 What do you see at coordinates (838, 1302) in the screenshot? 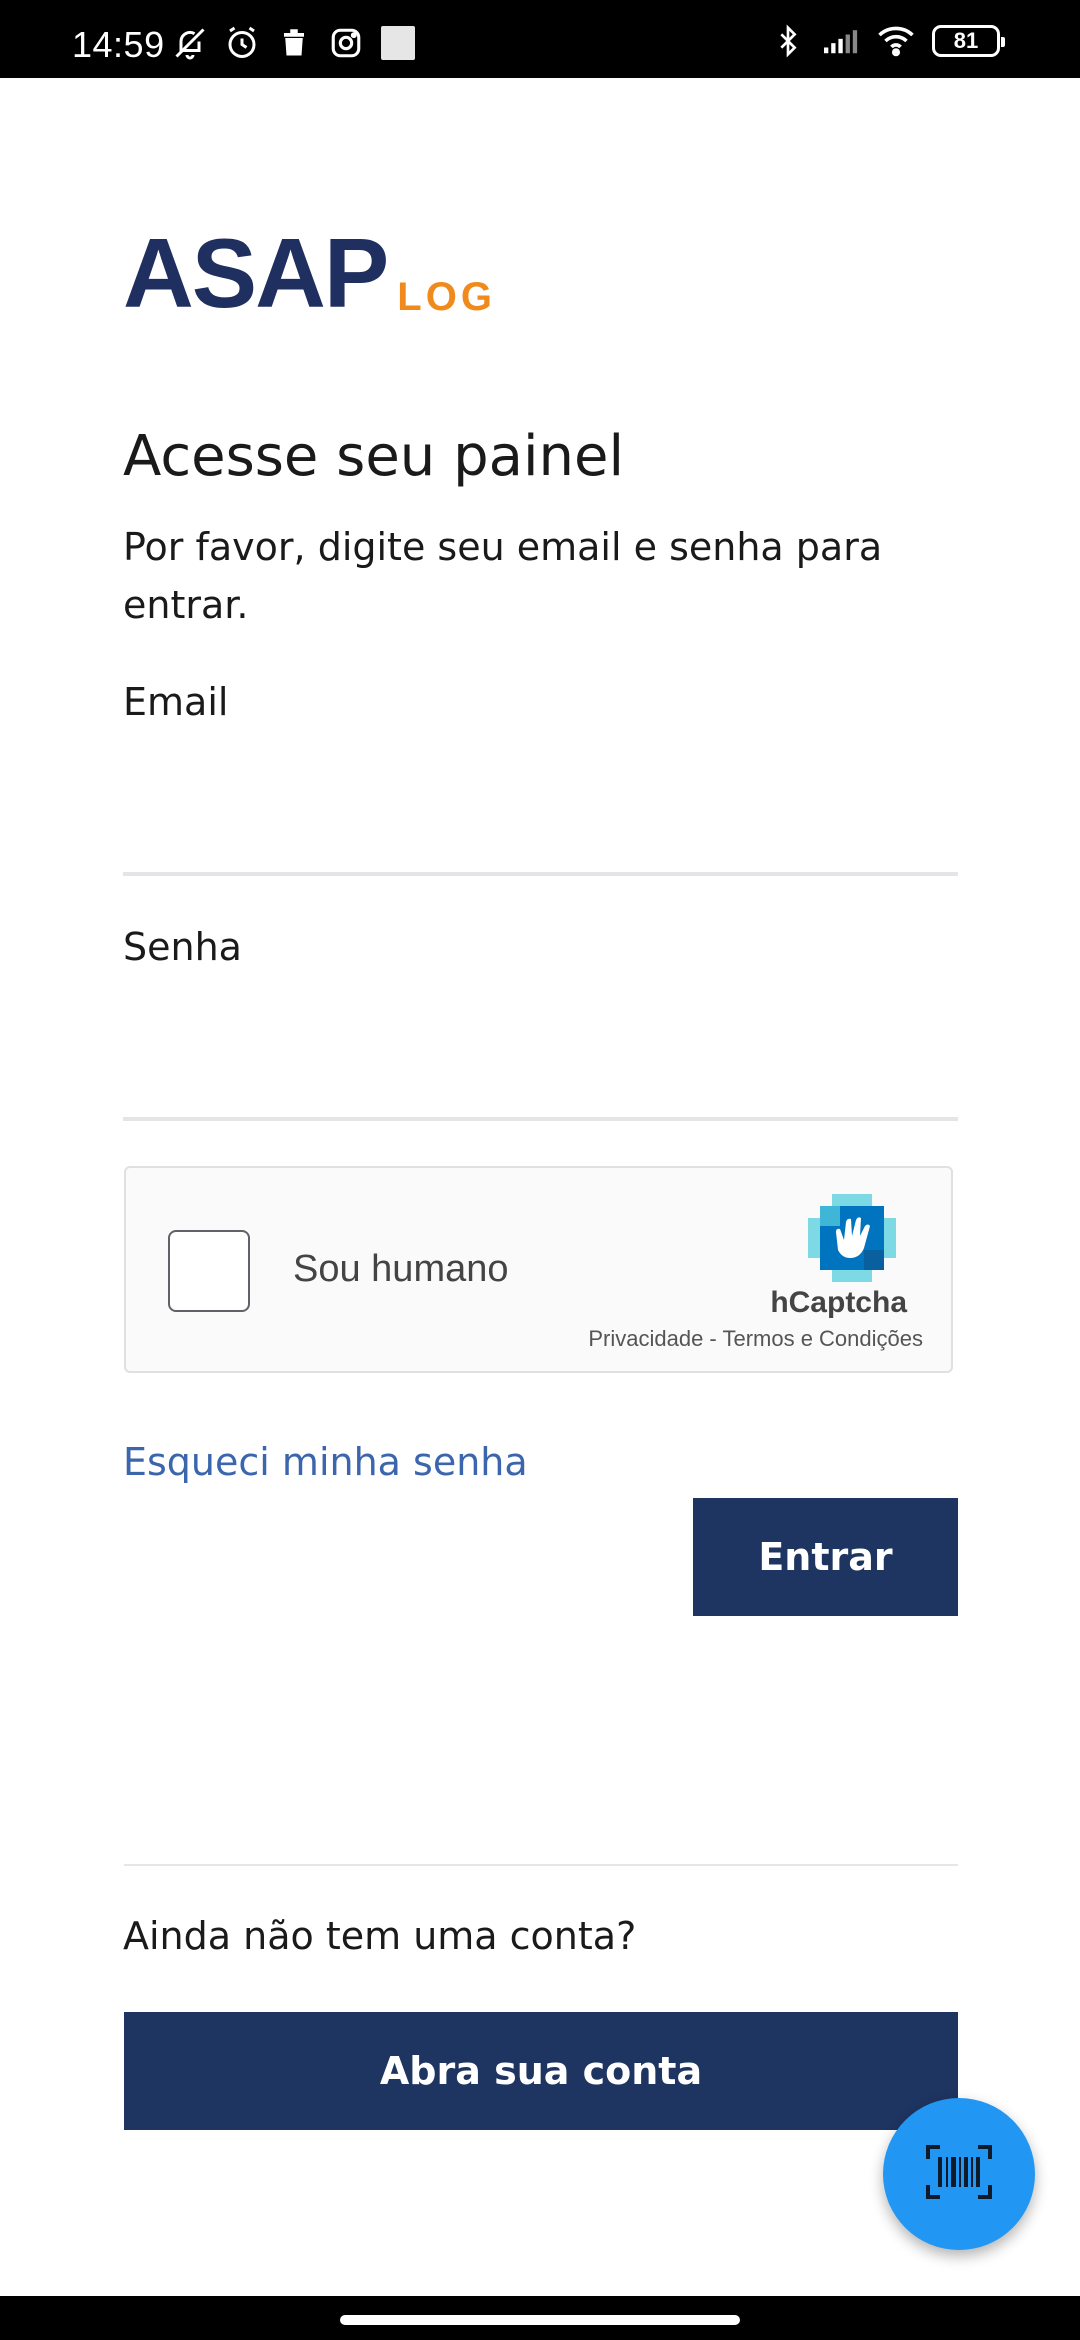
I see `hcaptcha-brand: hCaptcha` at bounding box center [838, 1302].